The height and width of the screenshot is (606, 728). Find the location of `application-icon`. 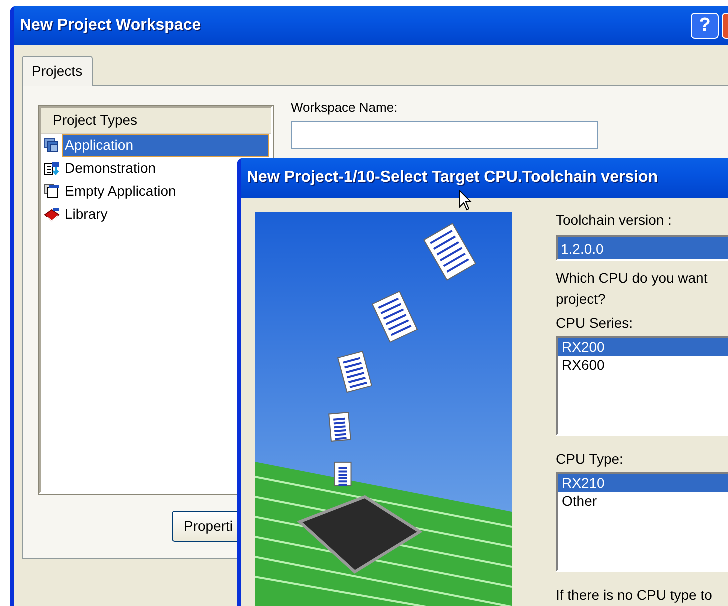

application-icon is located at coordinates (52, 146).